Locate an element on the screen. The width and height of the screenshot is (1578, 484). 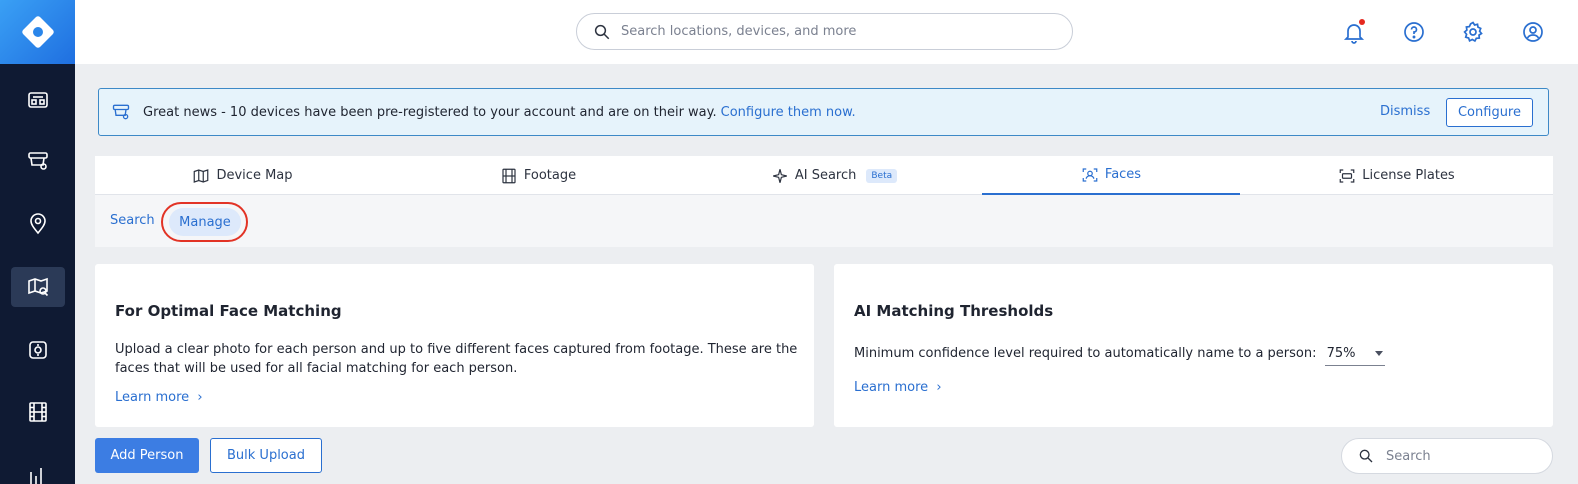
banner-device-icon is located at coordinates (122, 112).